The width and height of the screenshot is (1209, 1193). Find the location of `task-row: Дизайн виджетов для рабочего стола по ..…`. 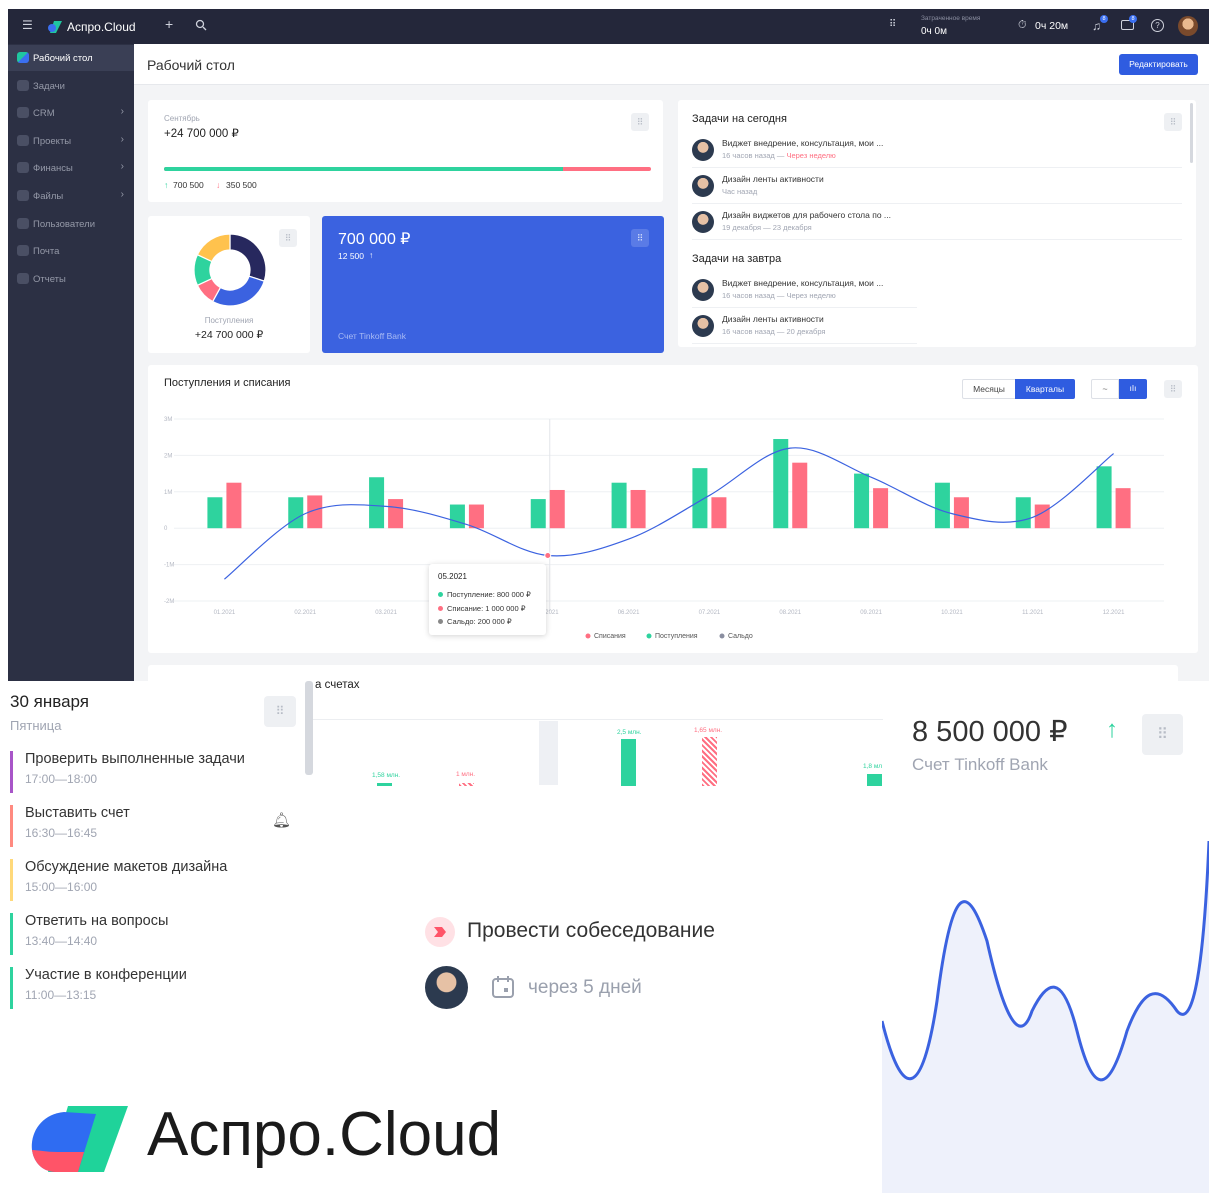

task-row: Дизайн виджетов для рабочего стола по ..… is located at coordinates (937, 223).